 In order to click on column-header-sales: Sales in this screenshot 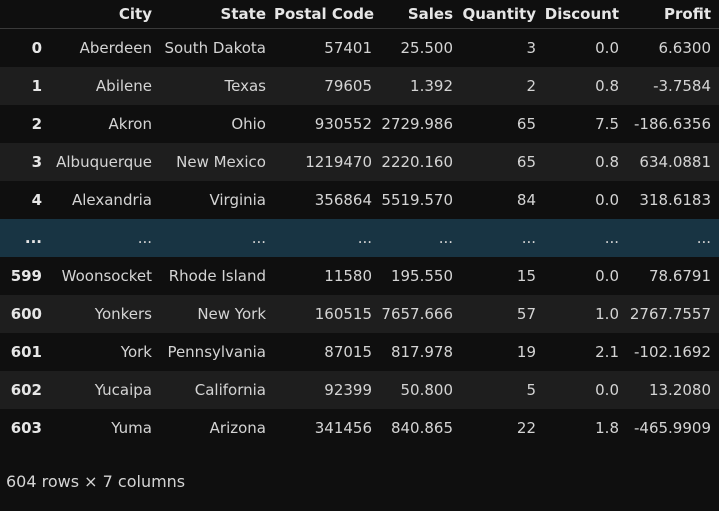, I will do `click(420, 14)`.